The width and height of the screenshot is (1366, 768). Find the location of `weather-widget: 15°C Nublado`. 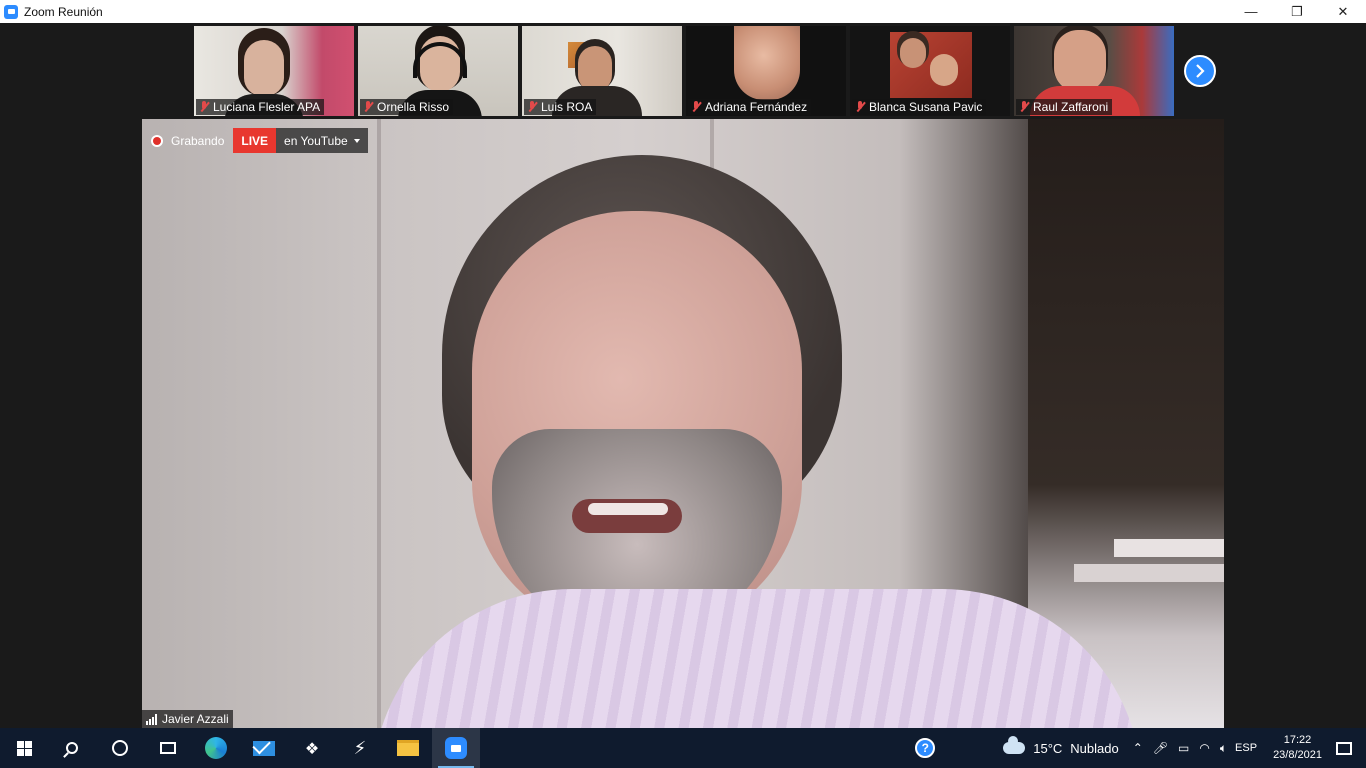

weather-widget: 15°C Nublado is located at coordinates (1061, 746).